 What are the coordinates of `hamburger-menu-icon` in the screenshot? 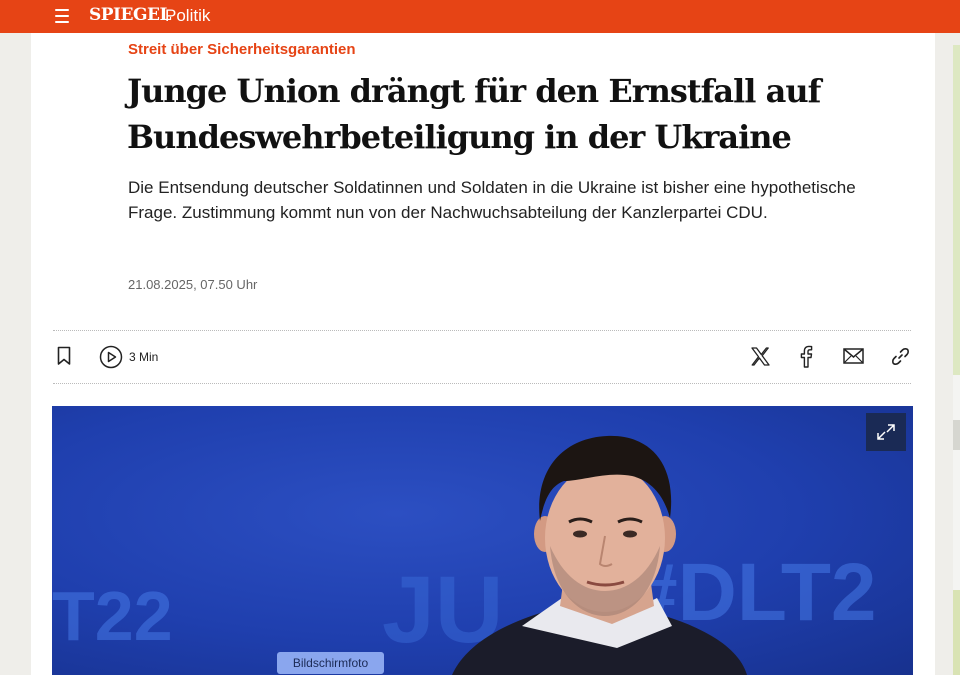 It's located at (62, 16).